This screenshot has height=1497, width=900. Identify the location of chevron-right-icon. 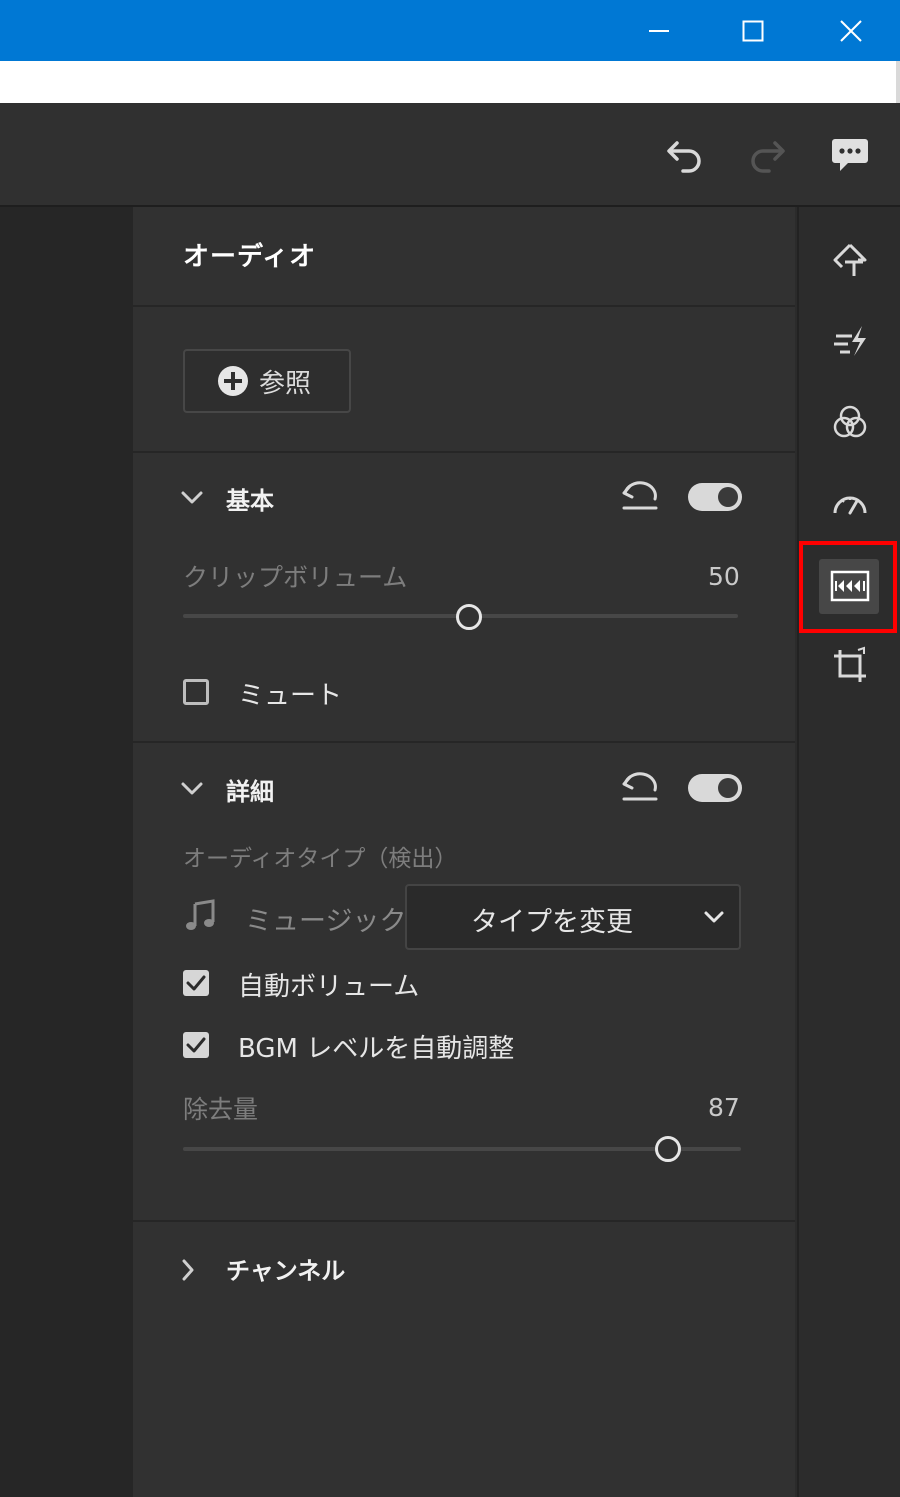
(188, 1270).